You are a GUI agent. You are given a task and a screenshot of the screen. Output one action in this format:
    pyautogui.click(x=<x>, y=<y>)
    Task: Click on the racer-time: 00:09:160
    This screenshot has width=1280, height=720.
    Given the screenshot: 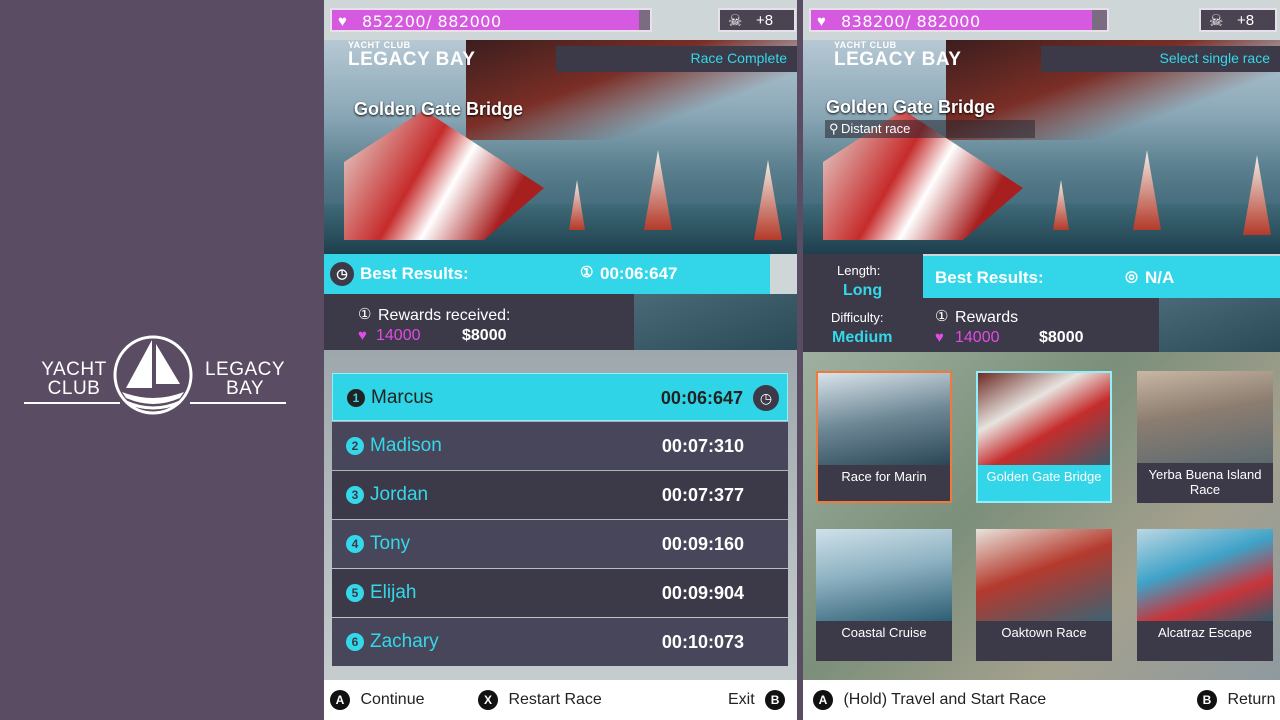 What is the action you would take?
    pyautogui.click(x=702, y=544)
    